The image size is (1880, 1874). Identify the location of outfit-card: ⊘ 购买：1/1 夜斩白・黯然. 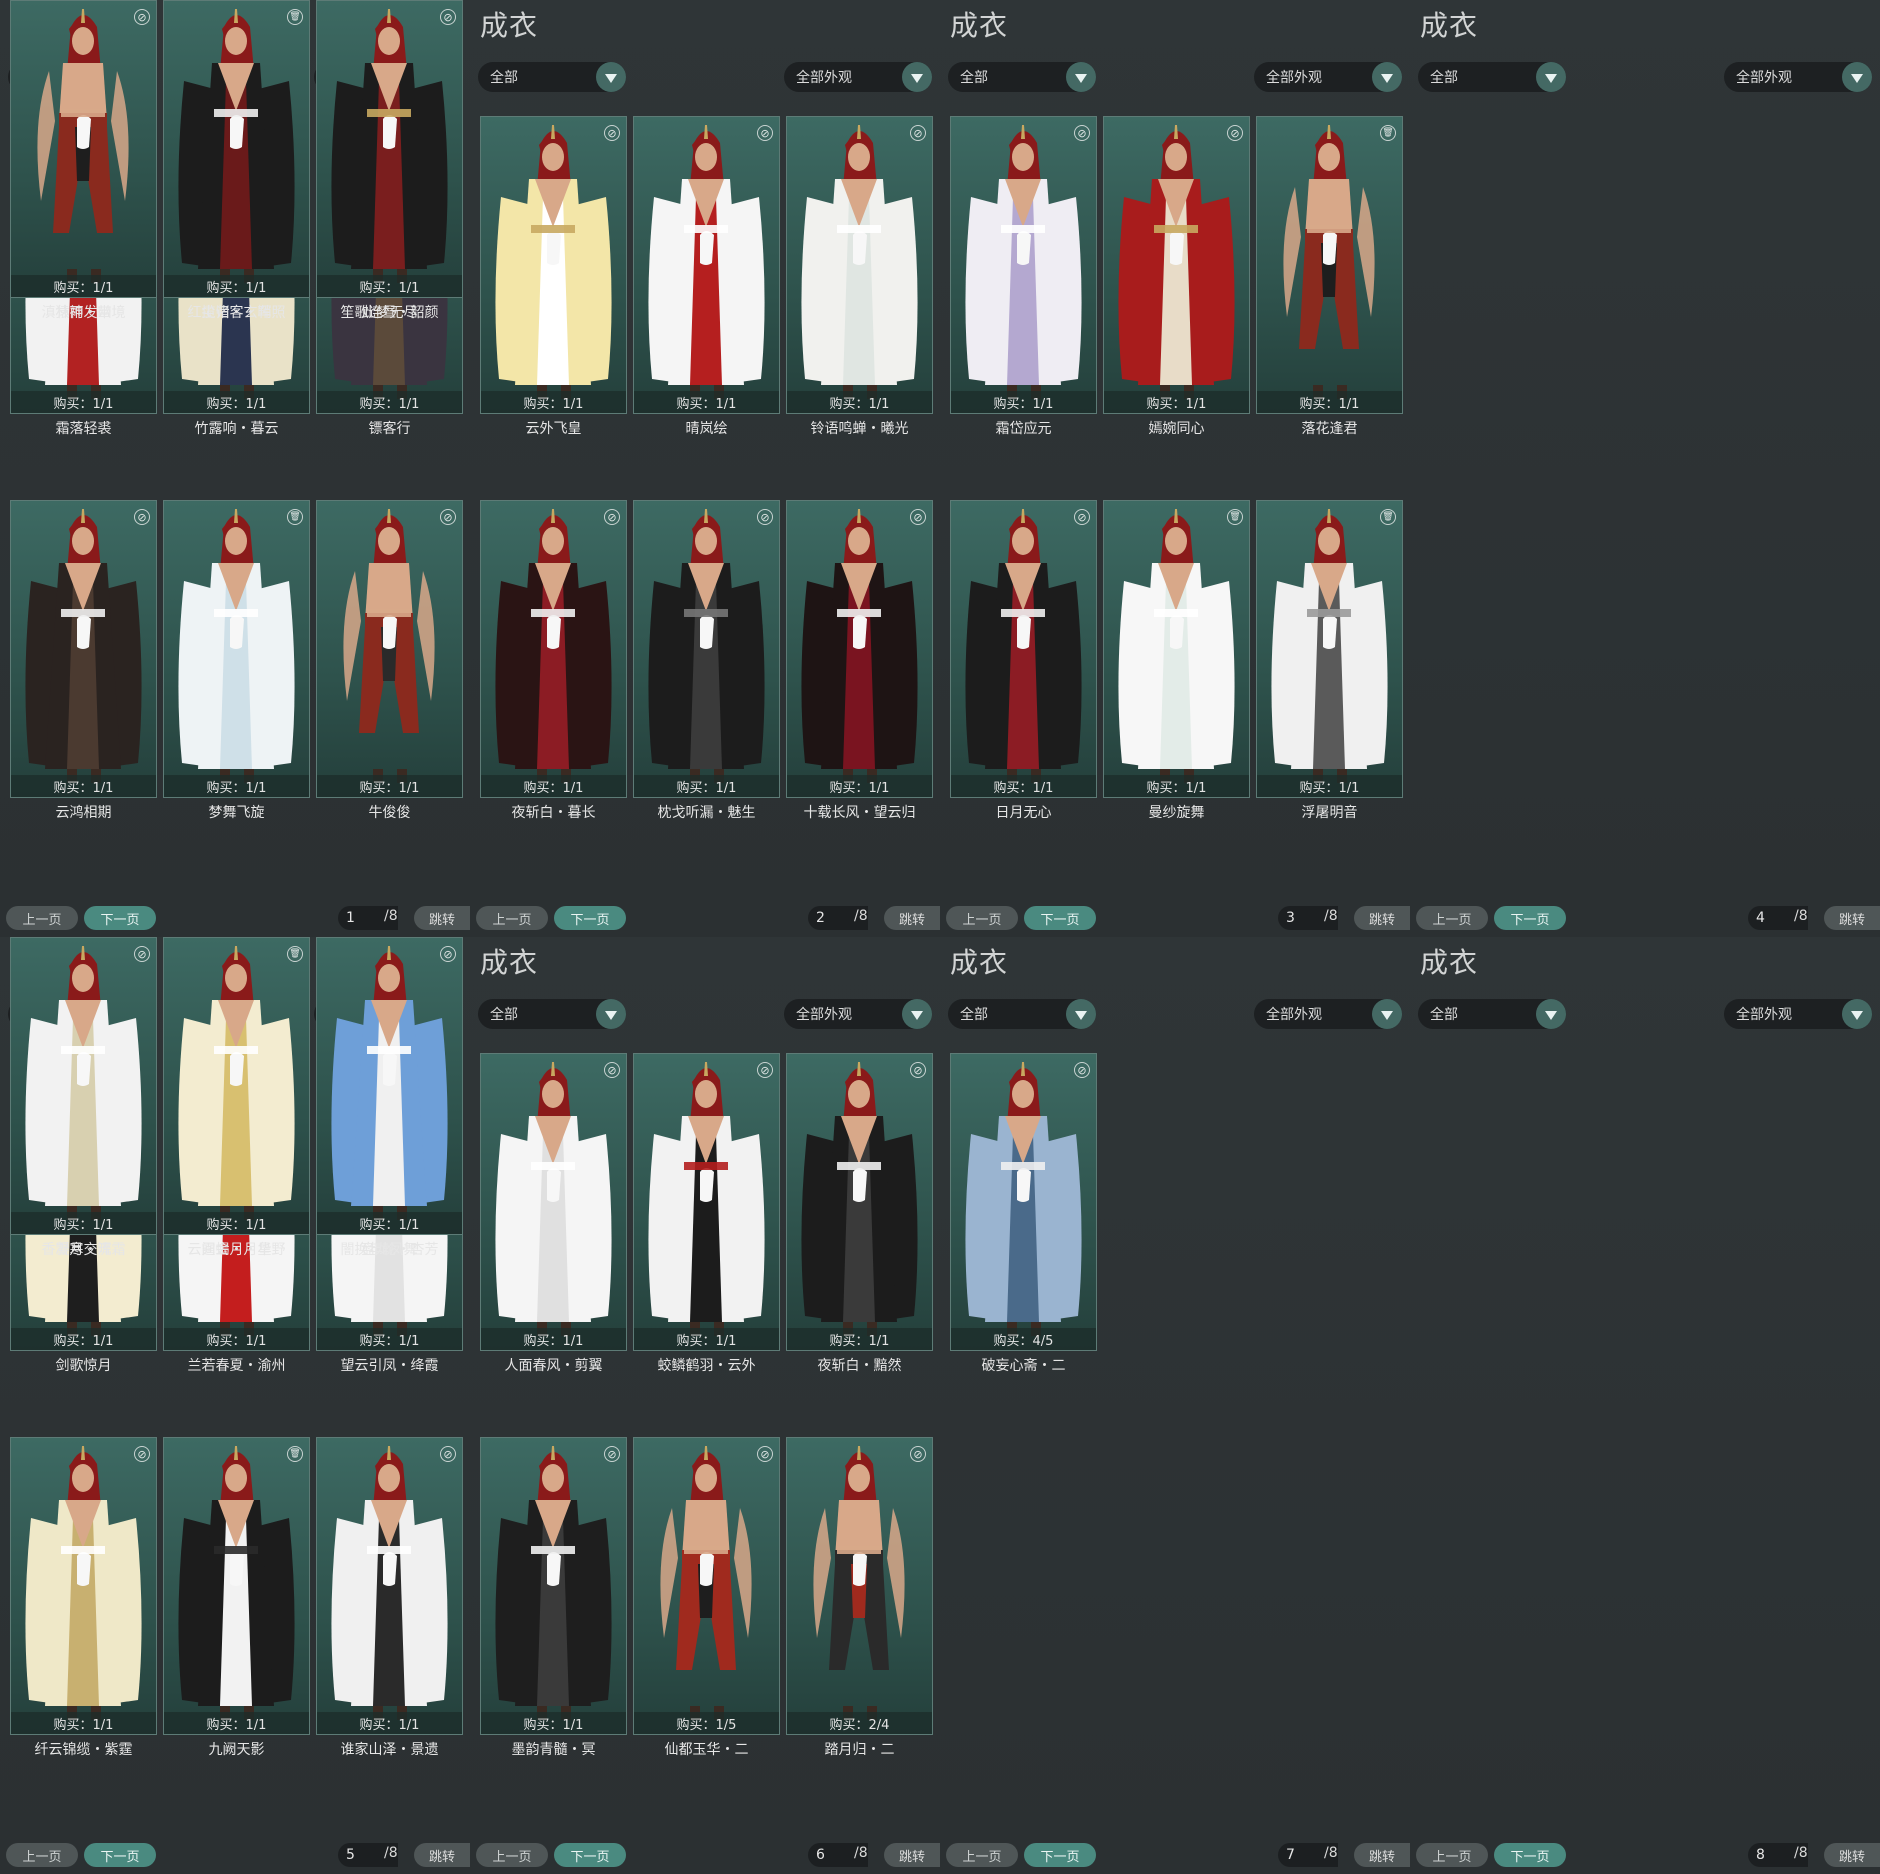
(859, 1213).